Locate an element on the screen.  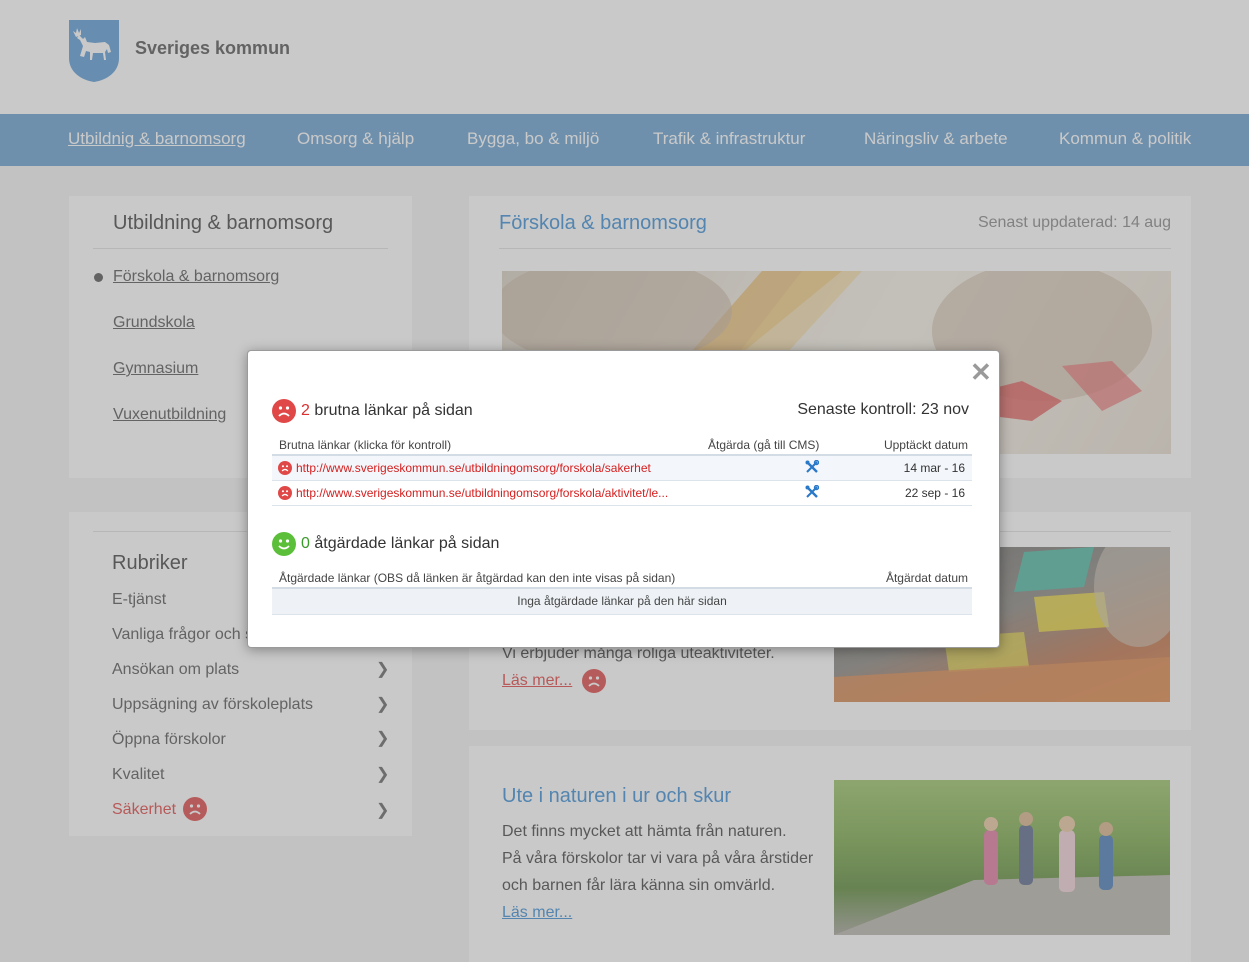
broken-count: 2 is located at coordinates (305, 410).